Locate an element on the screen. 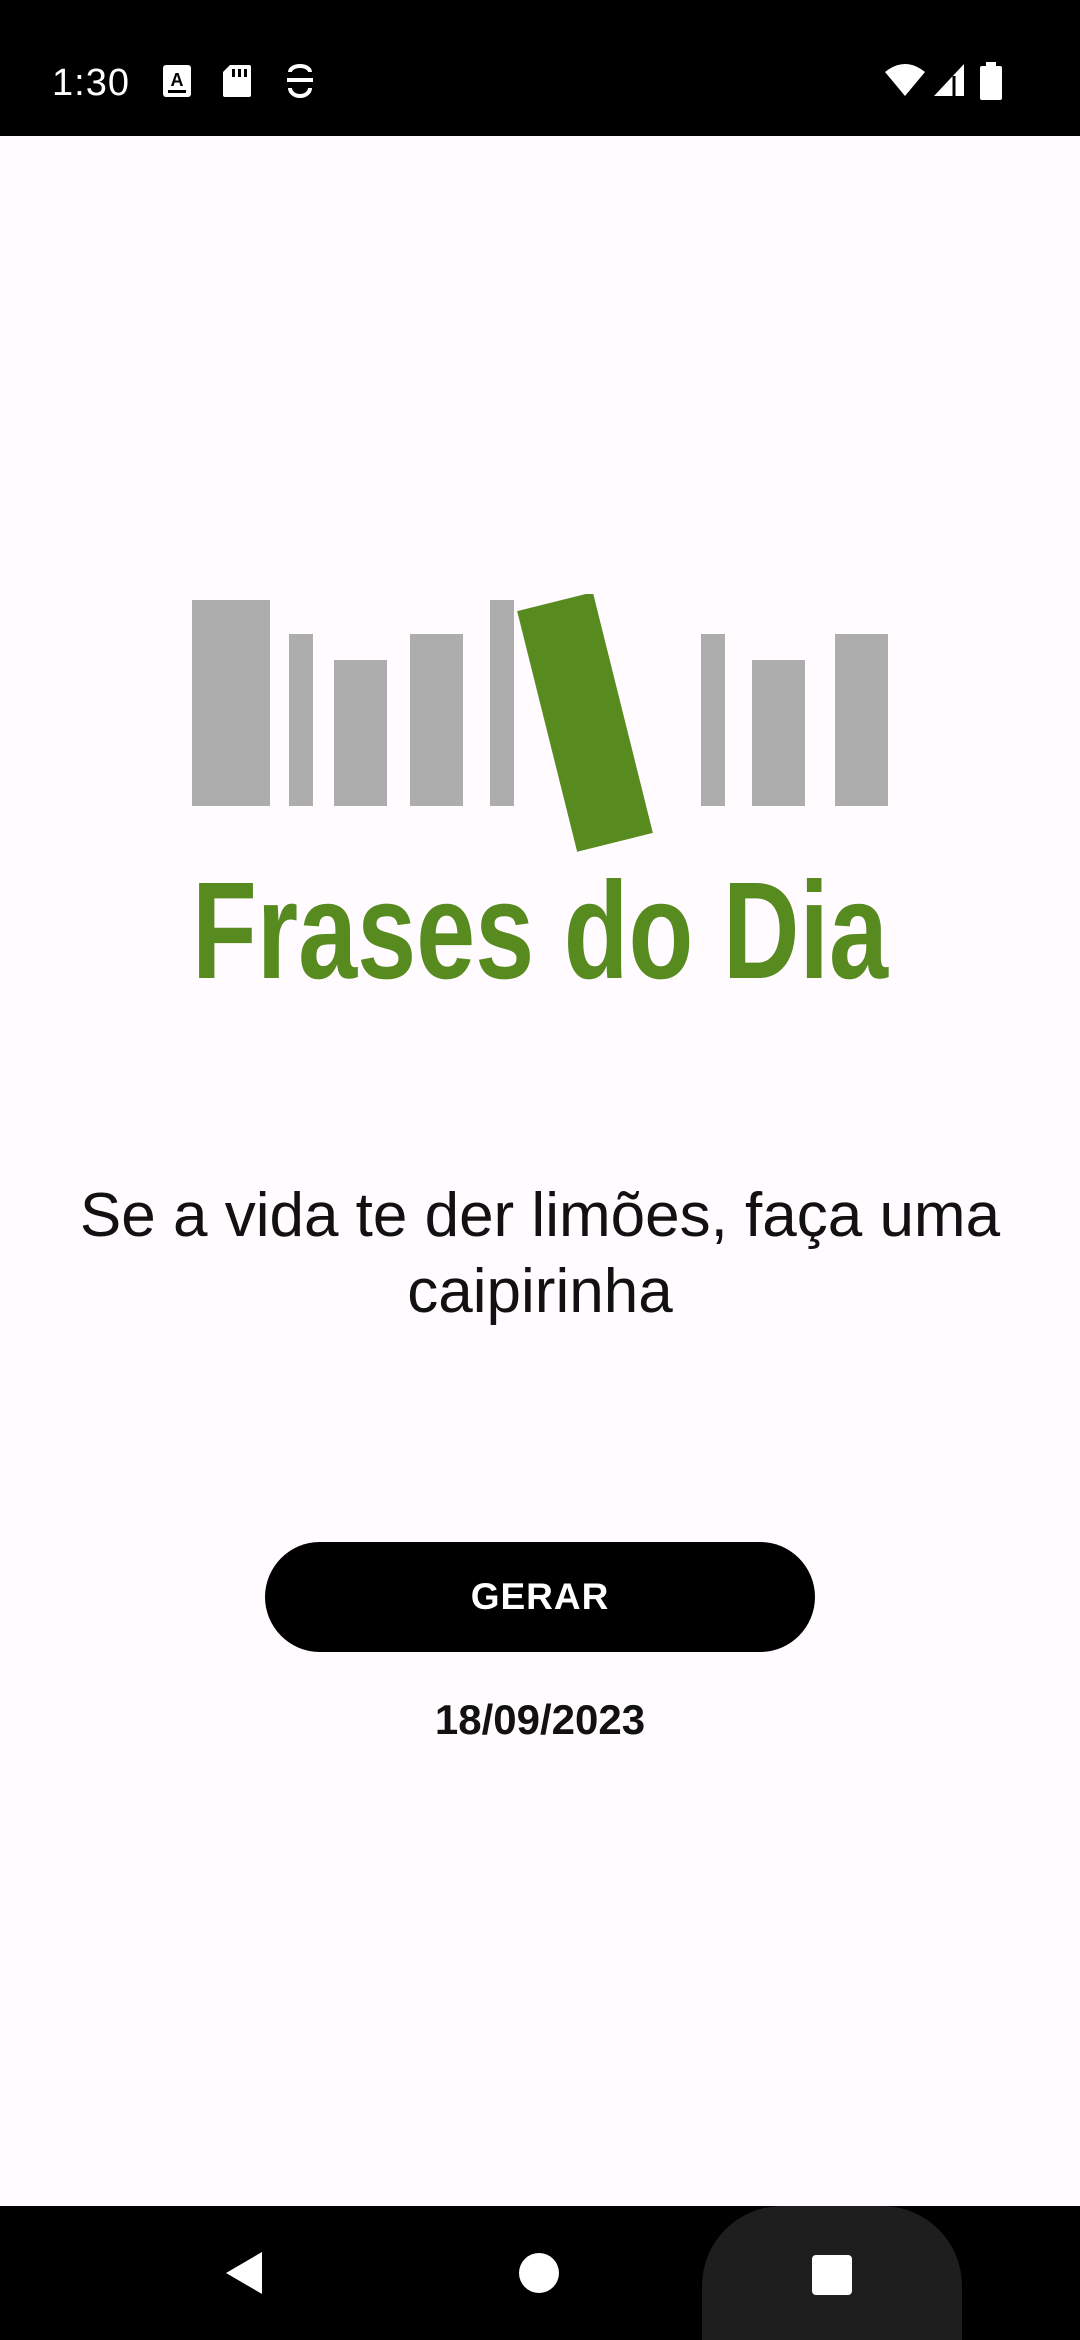 The width and height of the screenshot is (1080, 2340). signal-icon is located at coordinates (949, 82).